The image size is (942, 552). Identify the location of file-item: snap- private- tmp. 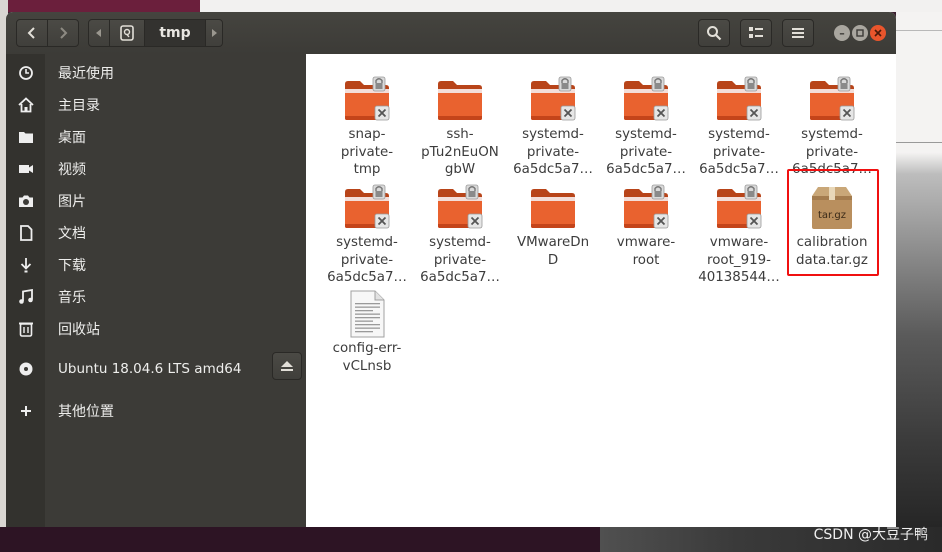
(367, 127).